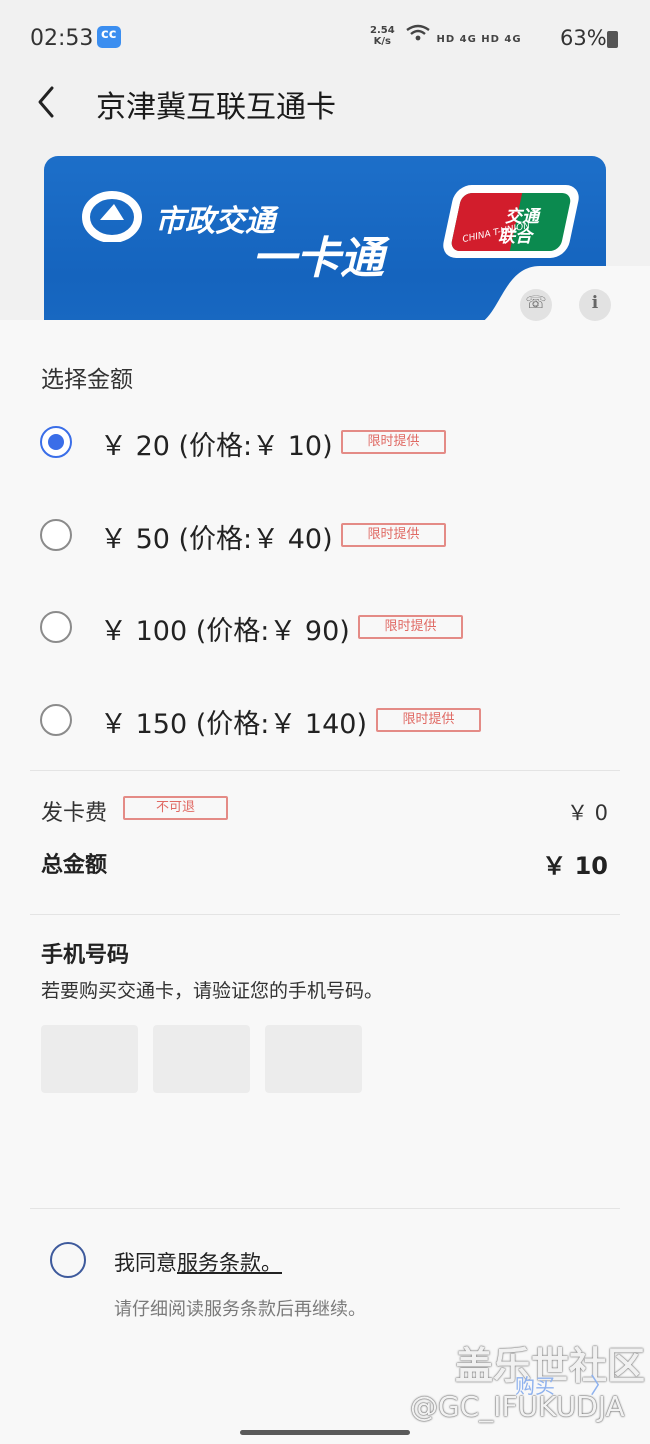 The width and height of the screenshot is (650, 1444). Describe the element at coordinates (583, 38) in the screenshot. I see `battery-percent: 63%` at that location.